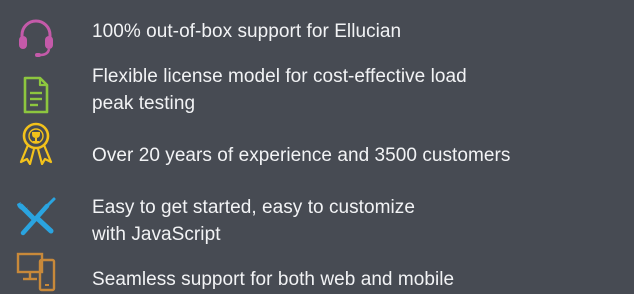 Image resolution: width=634 pixels, height=294 pixels. Describe the element at coordinates (144, 103) in the screenshot. I see `feature-line: peak testing` at that location.